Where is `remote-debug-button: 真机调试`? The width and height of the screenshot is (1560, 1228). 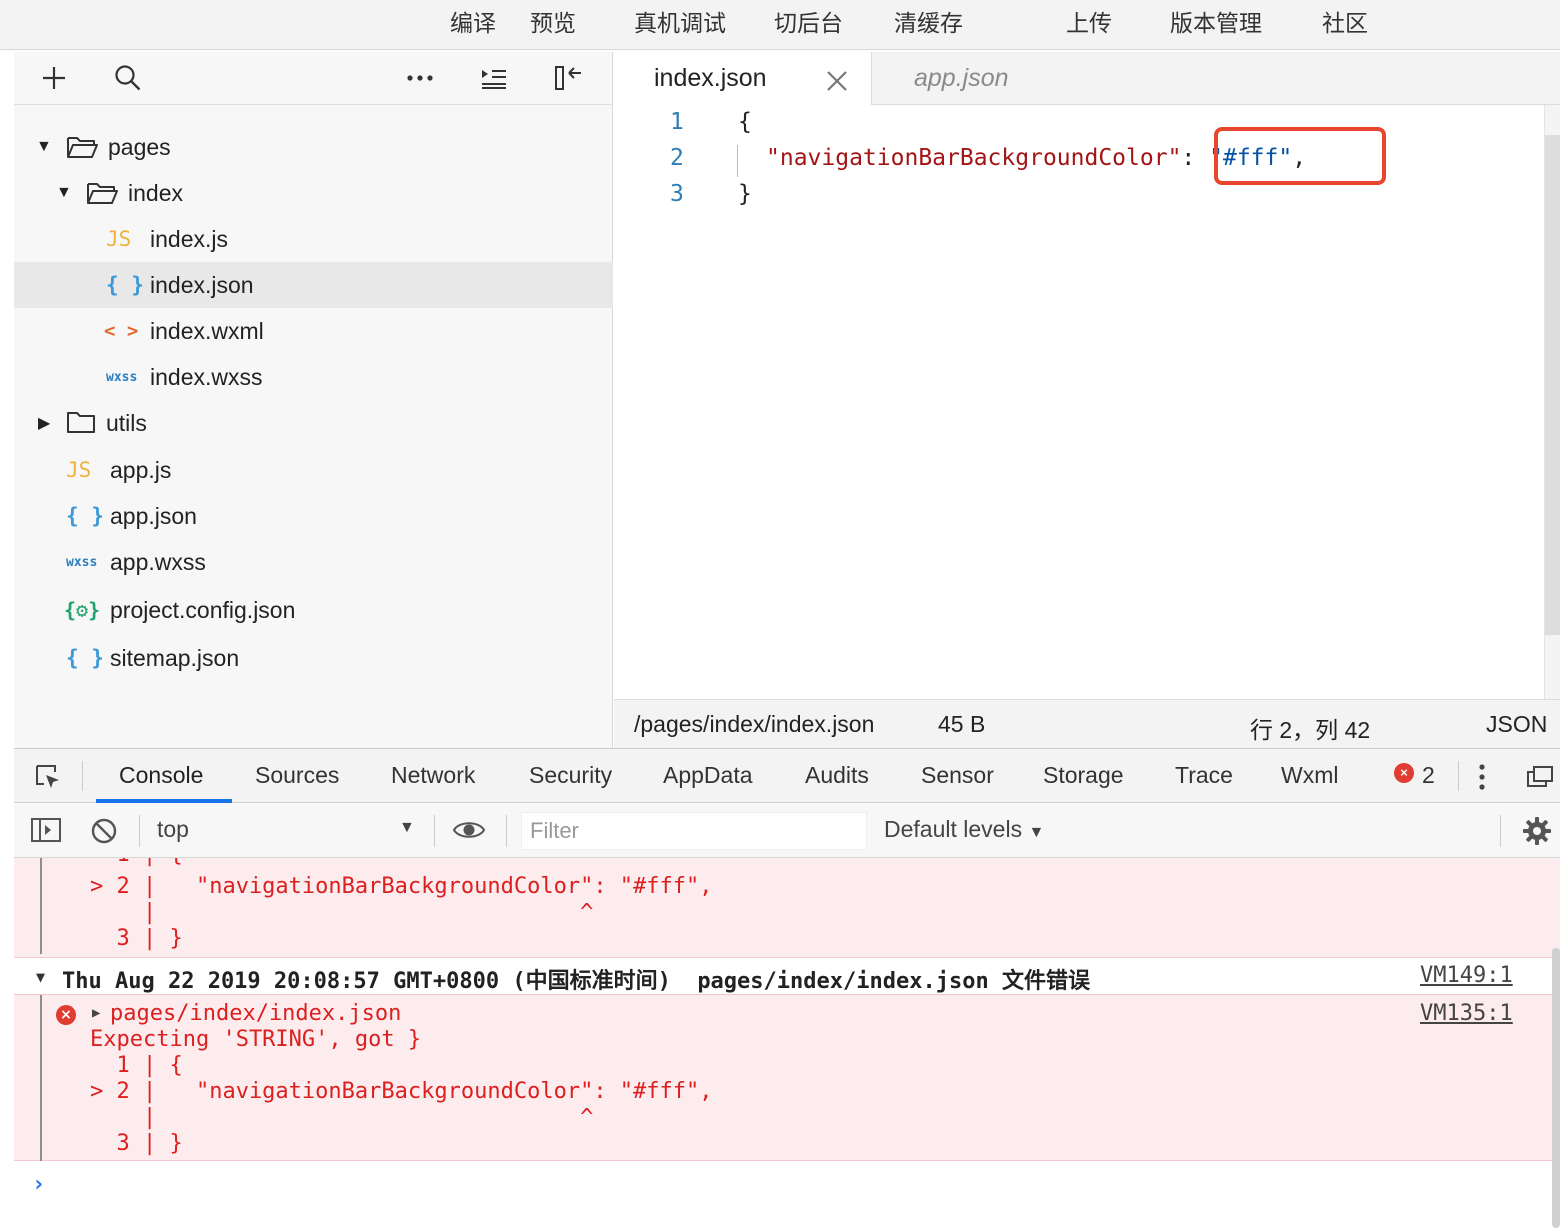 remote-debug-button: 真机调试 is located at coordinates (680, 21).